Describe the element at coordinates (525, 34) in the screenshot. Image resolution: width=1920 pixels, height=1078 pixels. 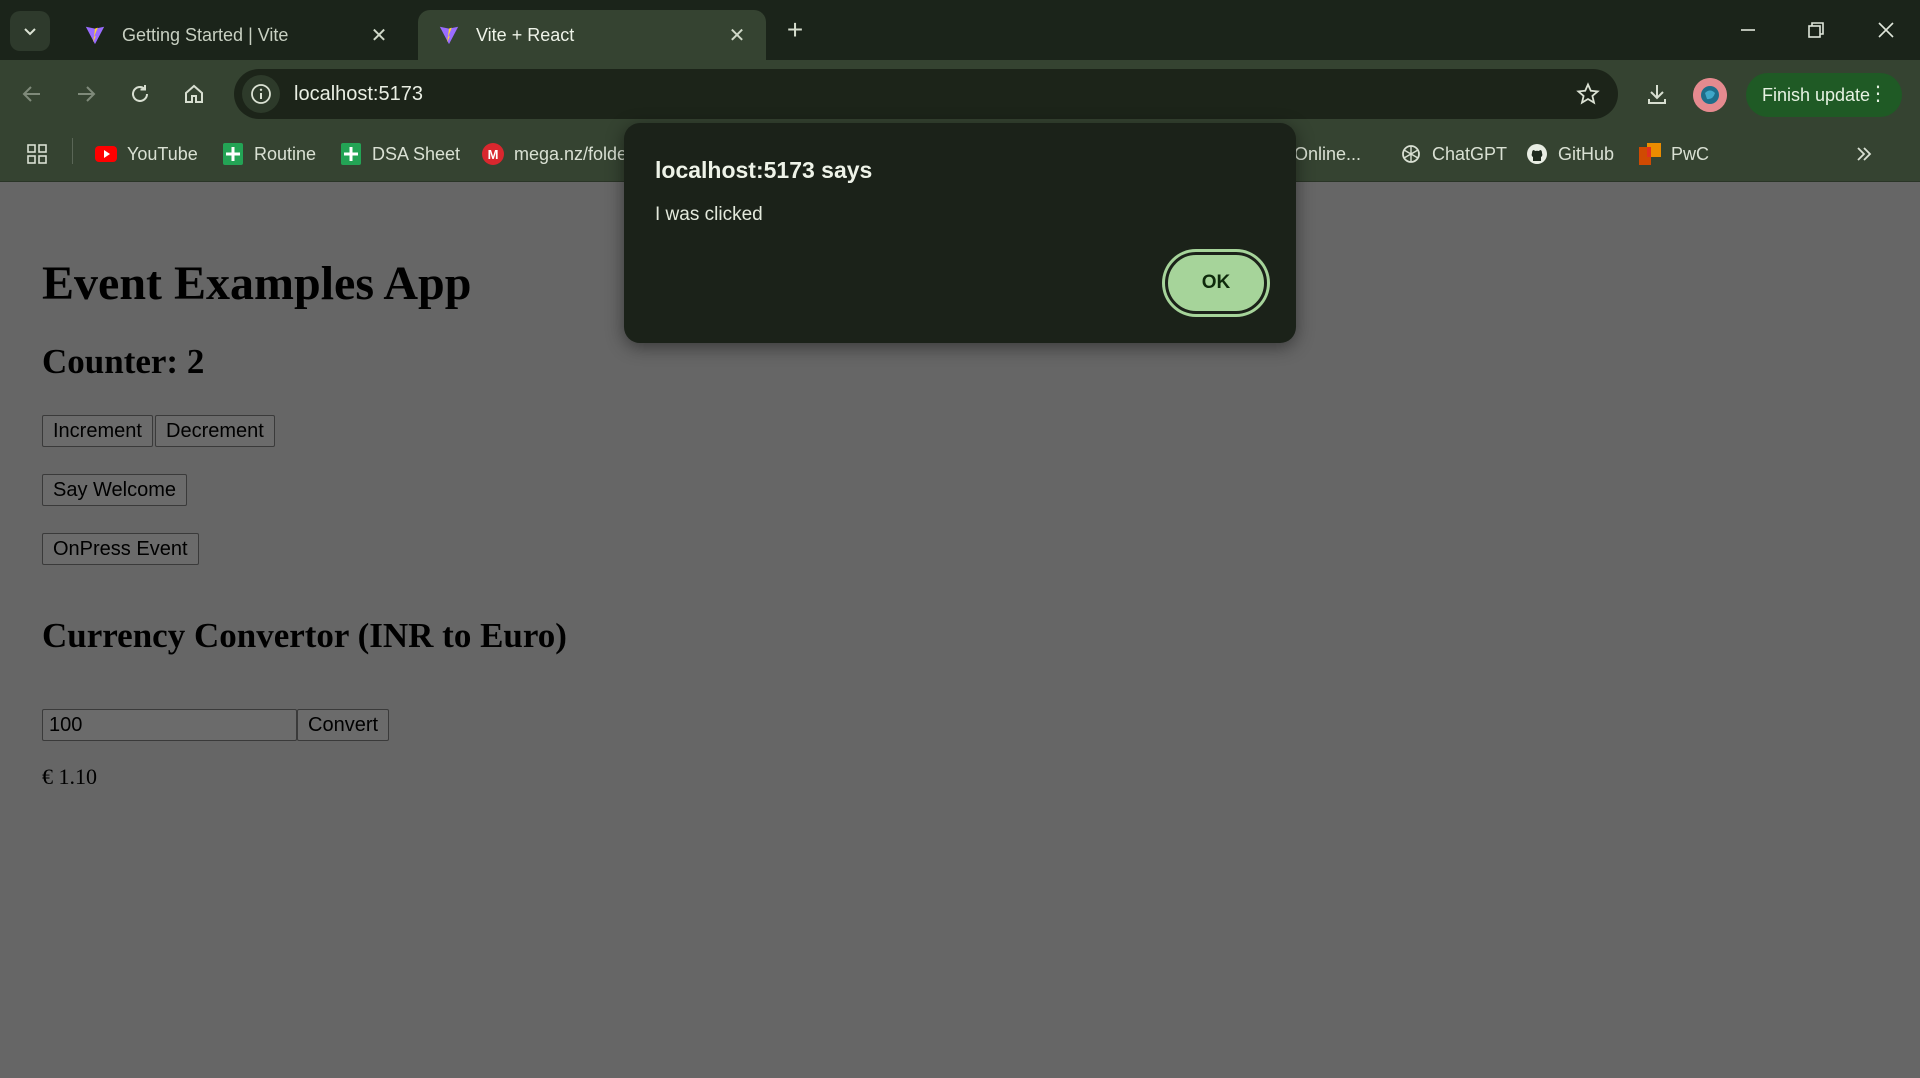
I see `tab-title: Vite + React` at that location.